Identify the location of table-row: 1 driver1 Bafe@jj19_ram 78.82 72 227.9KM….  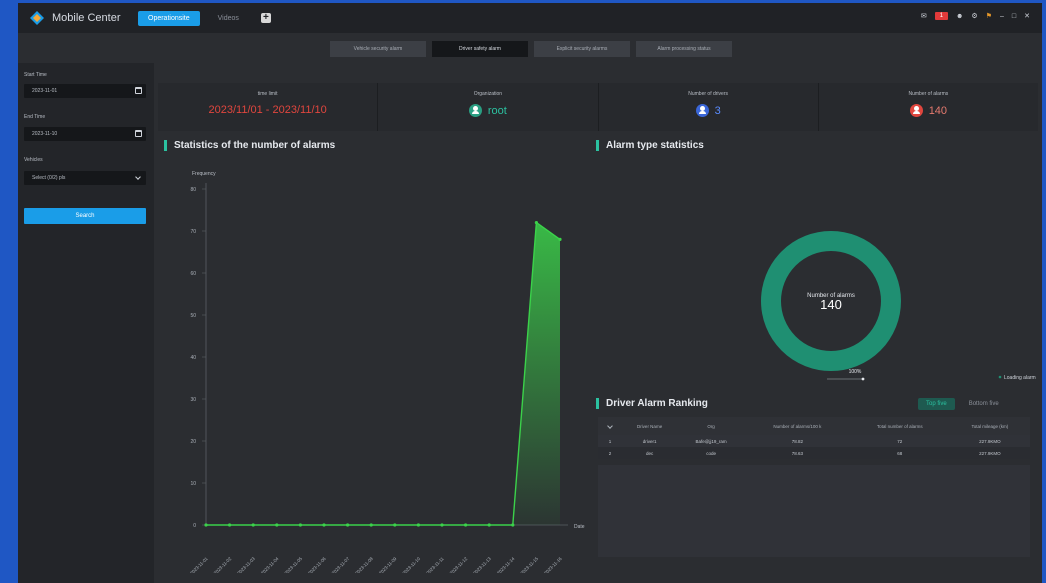
(814, 441).